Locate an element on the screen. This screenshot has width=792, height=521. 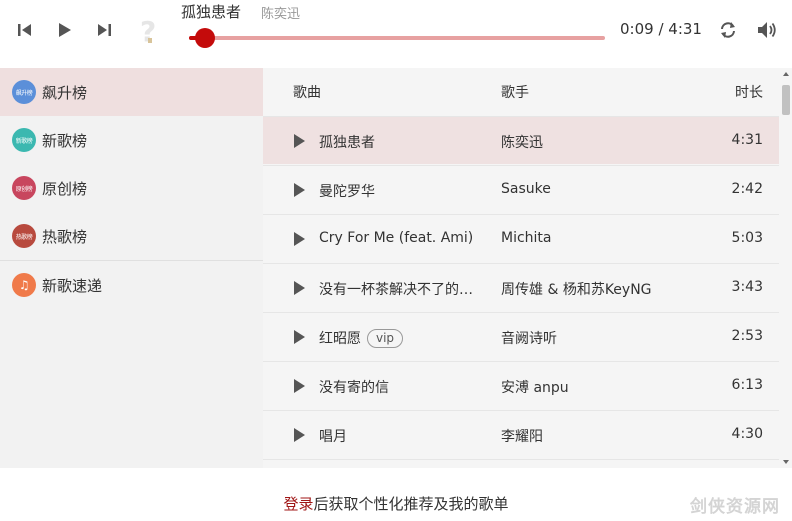
hot-chart-icon: 热歌榜 is located at coordinates (24, 236).